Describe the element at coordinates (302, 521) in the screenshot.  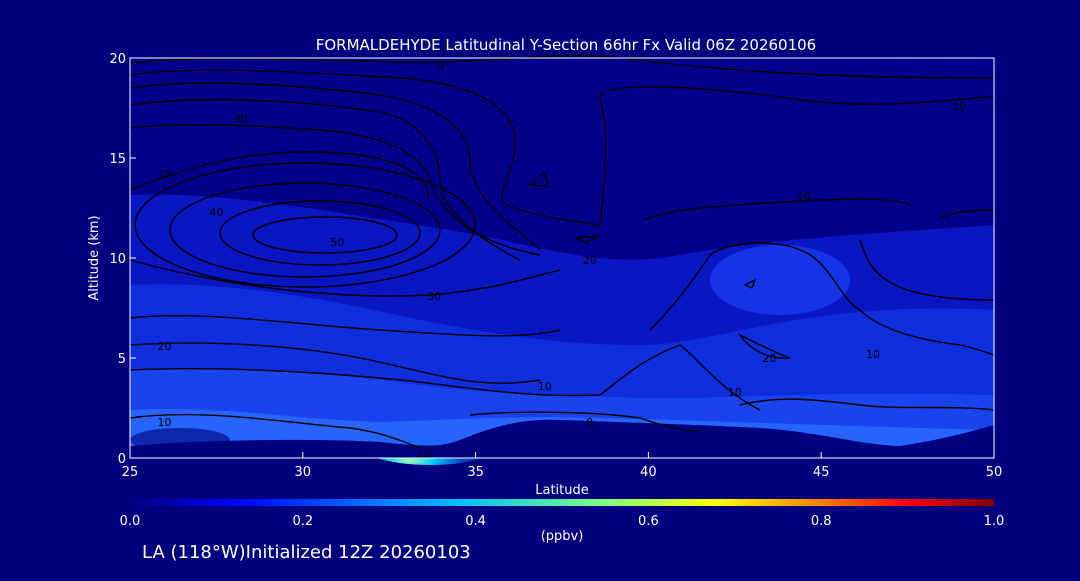
I see `colorbar-tick-label: 0.2` at that location.